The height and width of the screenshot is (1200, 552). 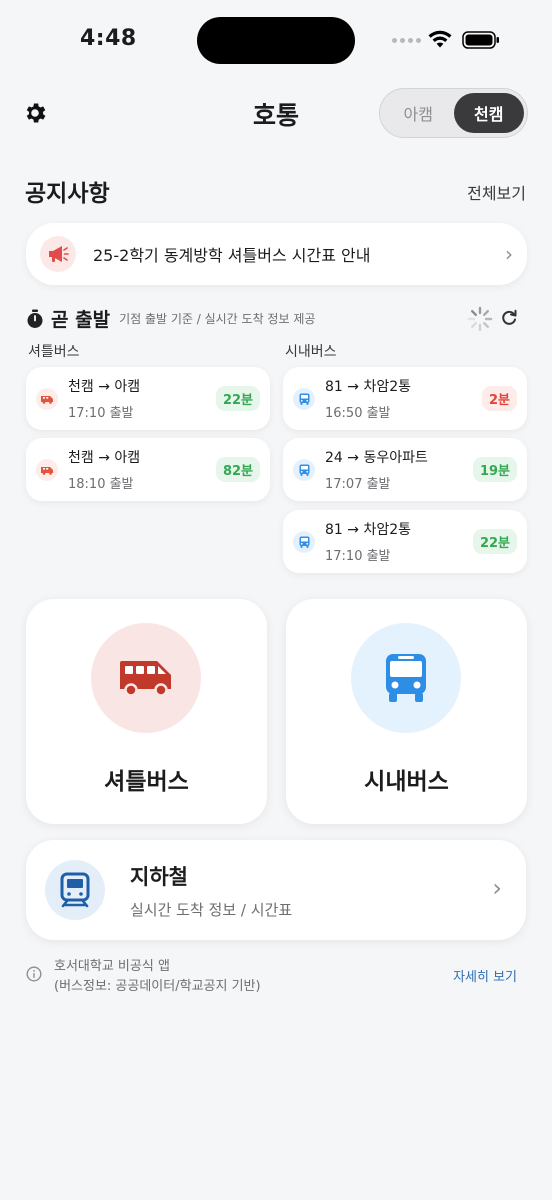 I want to click on departure-time: 18:10 출발, so click(x=101, y=484).